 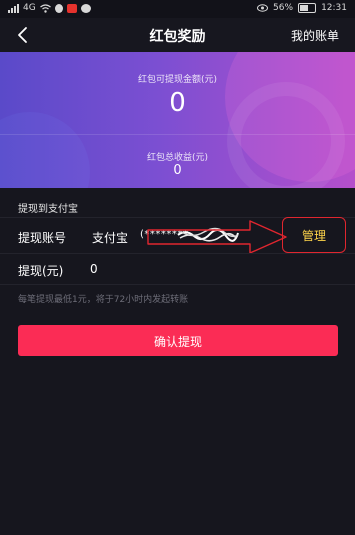 What do you see at coordinates (177, 80) in the screenshot?
I see `withdrawable-amount-label: 红包可提现金额(元)` at bounding box center [177, 80].